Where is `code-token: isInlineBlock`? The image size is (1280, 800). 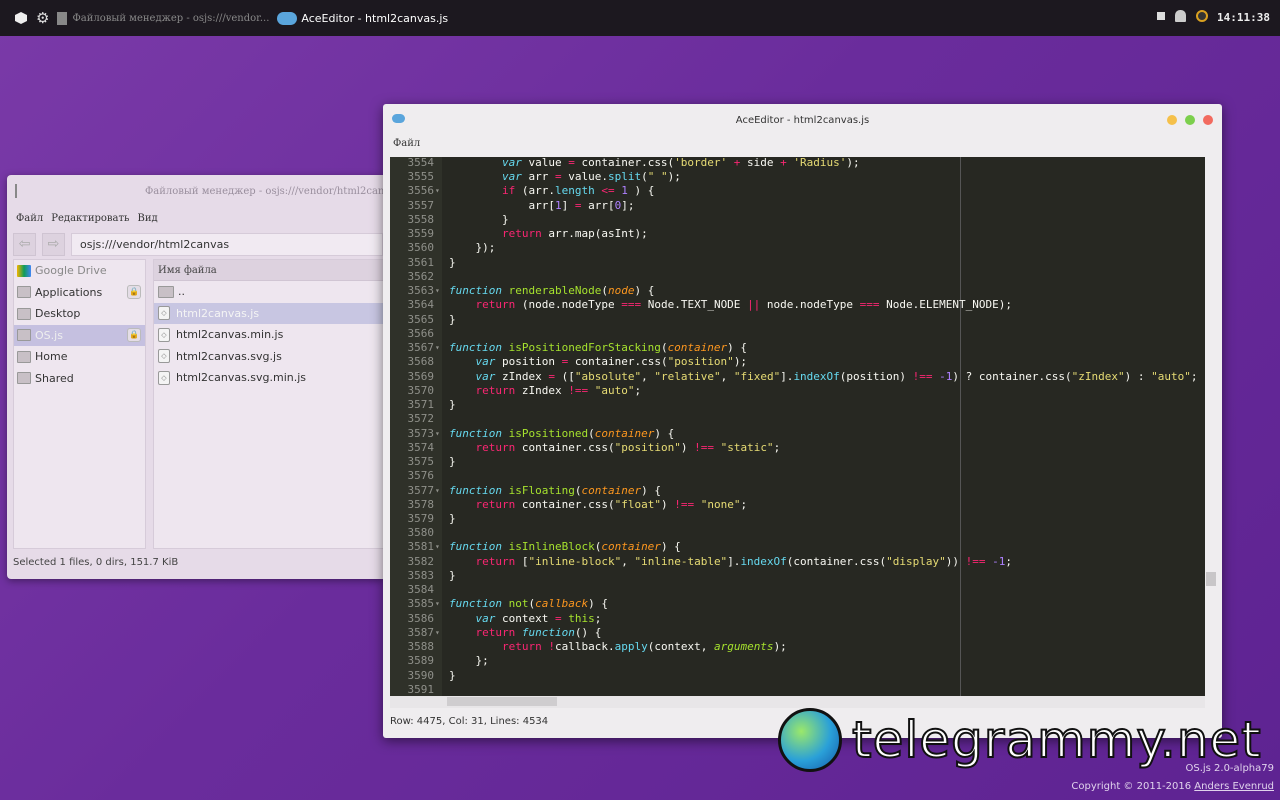 code-token: isInlineBlock is located at coordinates (551, 547).